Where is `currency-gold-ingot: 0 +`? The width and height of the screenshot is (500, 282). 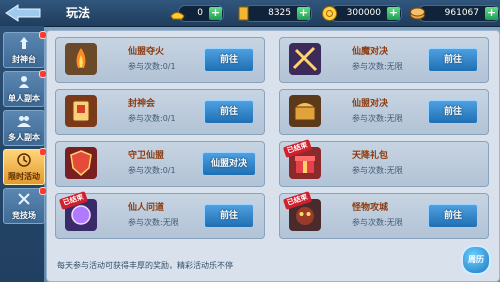
currency-gold-ingot: 0 + is located at coordinates (197, 13).